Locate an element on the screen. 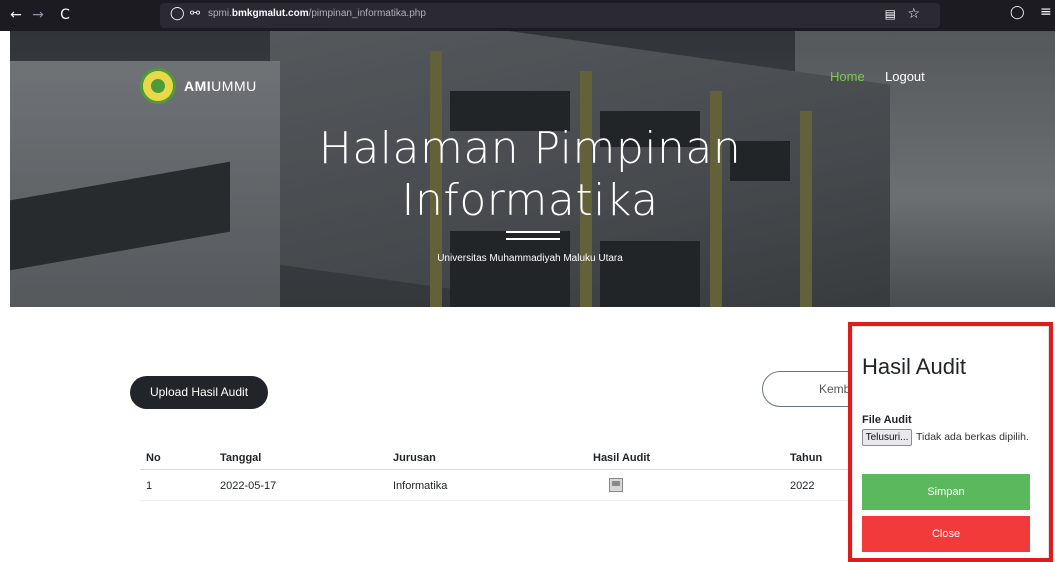 This screenshot has height=562, width=1055. page-title: Halaman Pimpinan Informatika is located at coordinates (530, 175).